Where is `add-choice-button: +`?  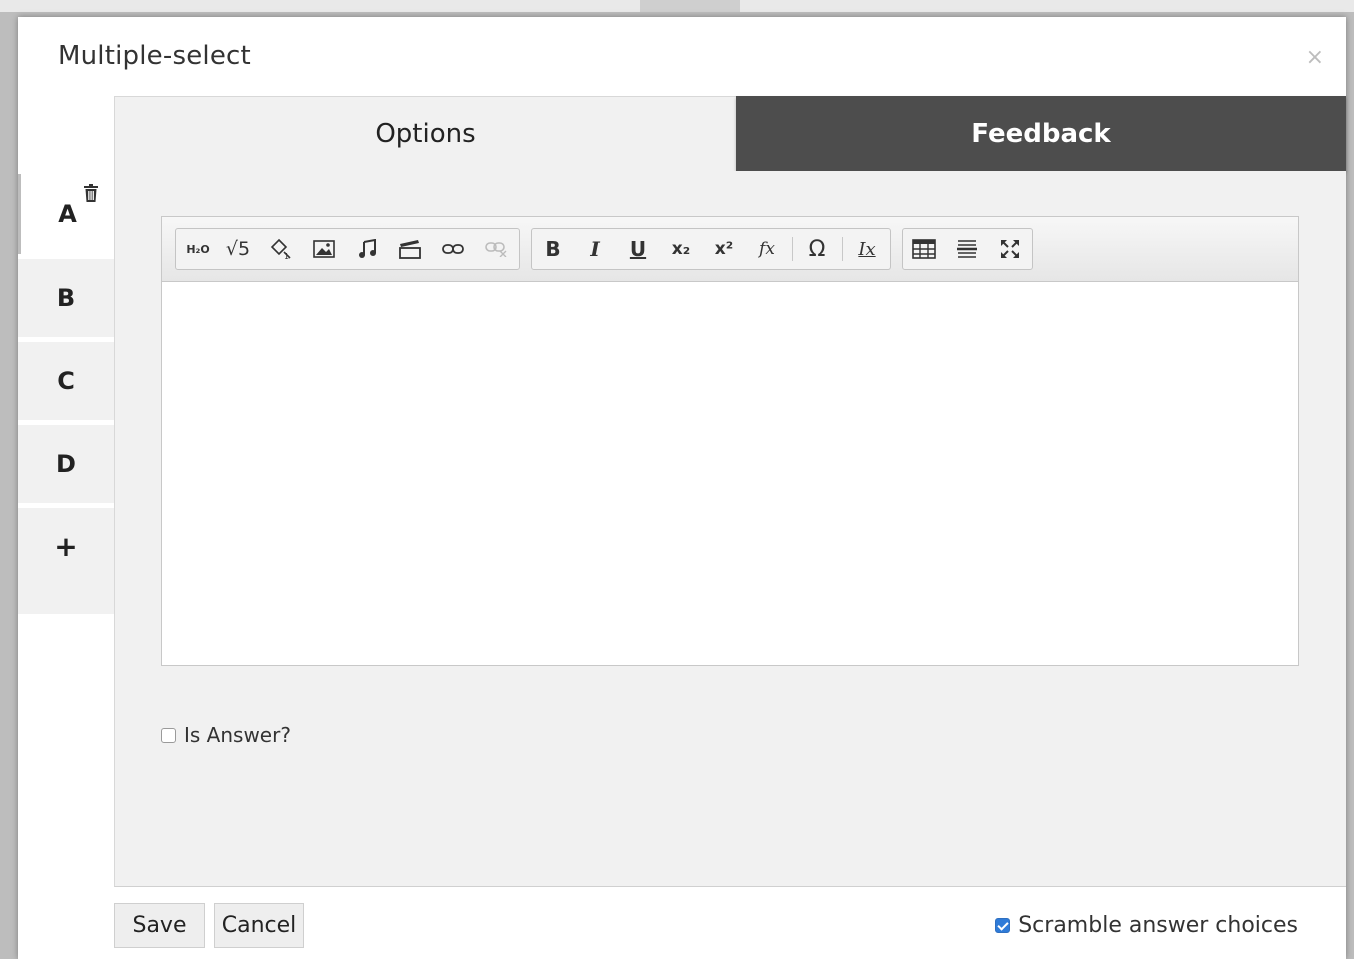 add-choice-button: + is located at coordinates (66, 560).